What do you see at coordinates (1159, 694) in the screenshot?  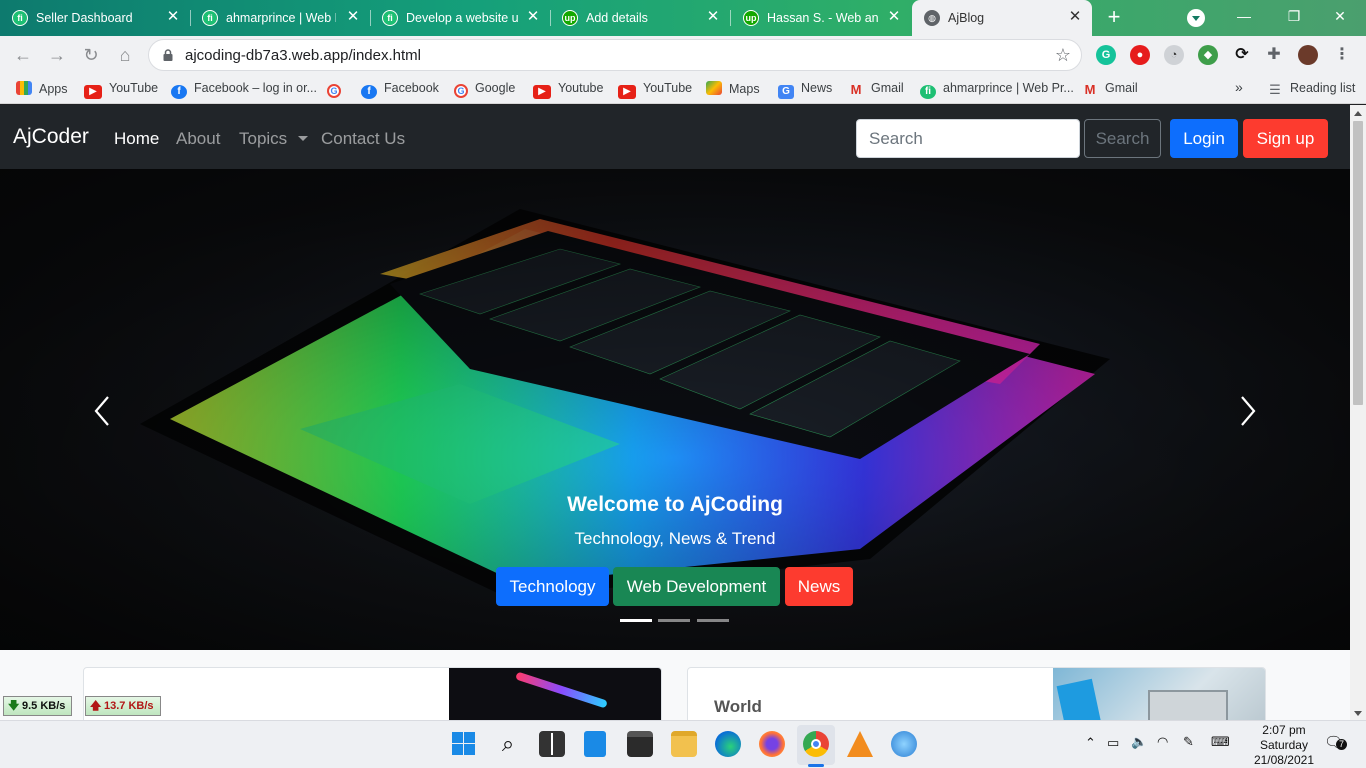 I see `card-image` at bounding box center [1159, 694].